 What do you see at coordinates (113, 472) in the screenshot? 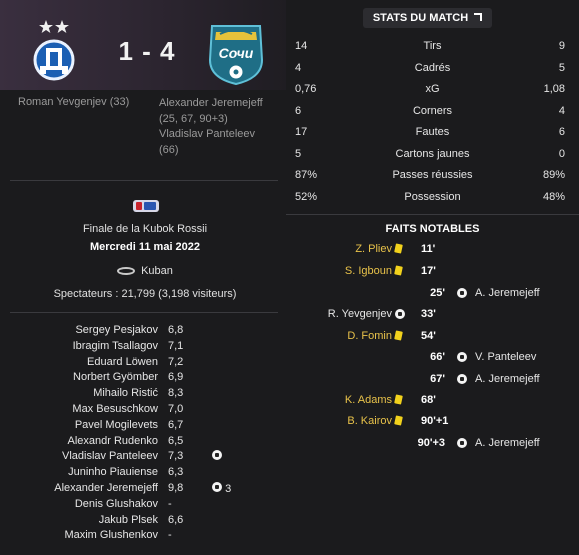
I see `player-name: Juninho Piauiense` at bounding box center [113, 472].